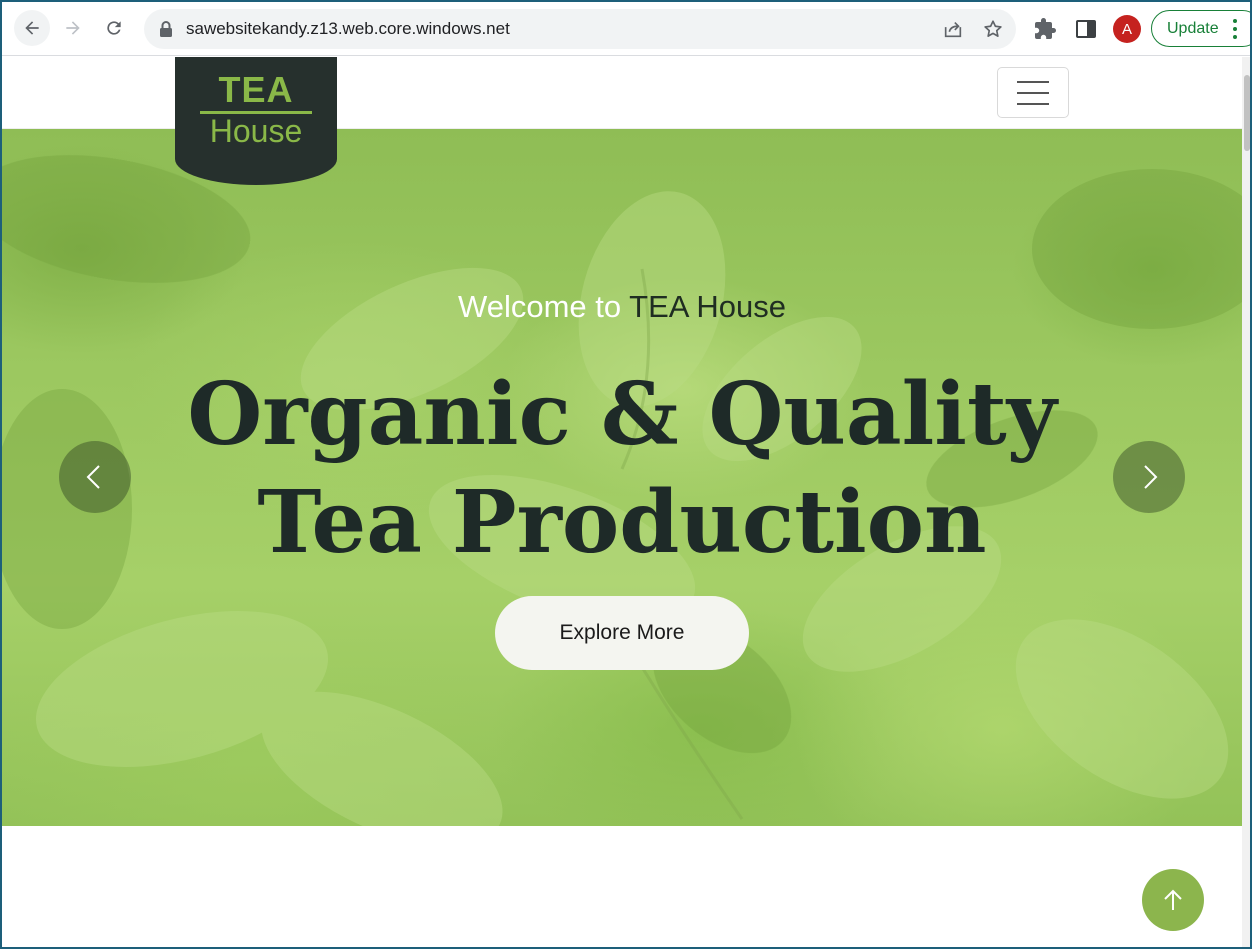 This screenshot has width=1252, height=949. Describe the element at coordinates (256, 89) in the screenshot. I see `logo-text-top: TEA` at that location.